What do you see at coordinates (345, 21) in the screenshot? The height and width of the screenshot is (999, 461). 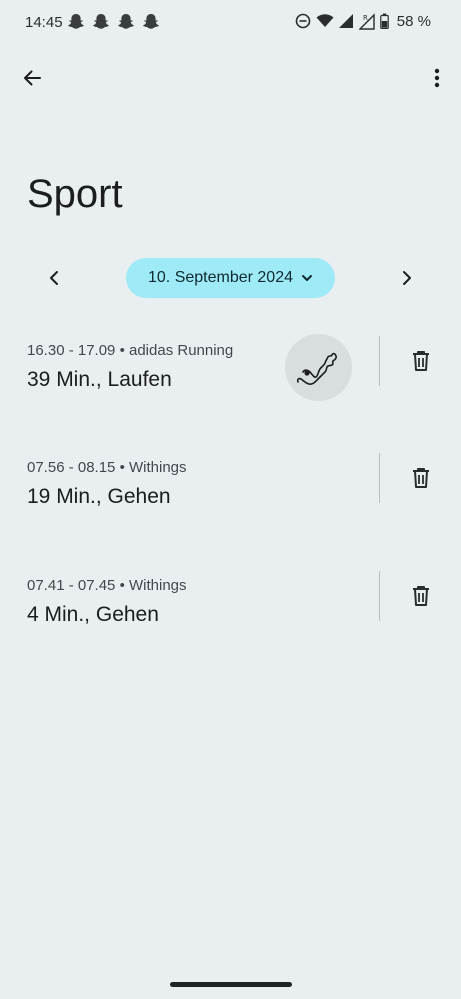 I see `signal-icon` at bounding box center [345, 21].